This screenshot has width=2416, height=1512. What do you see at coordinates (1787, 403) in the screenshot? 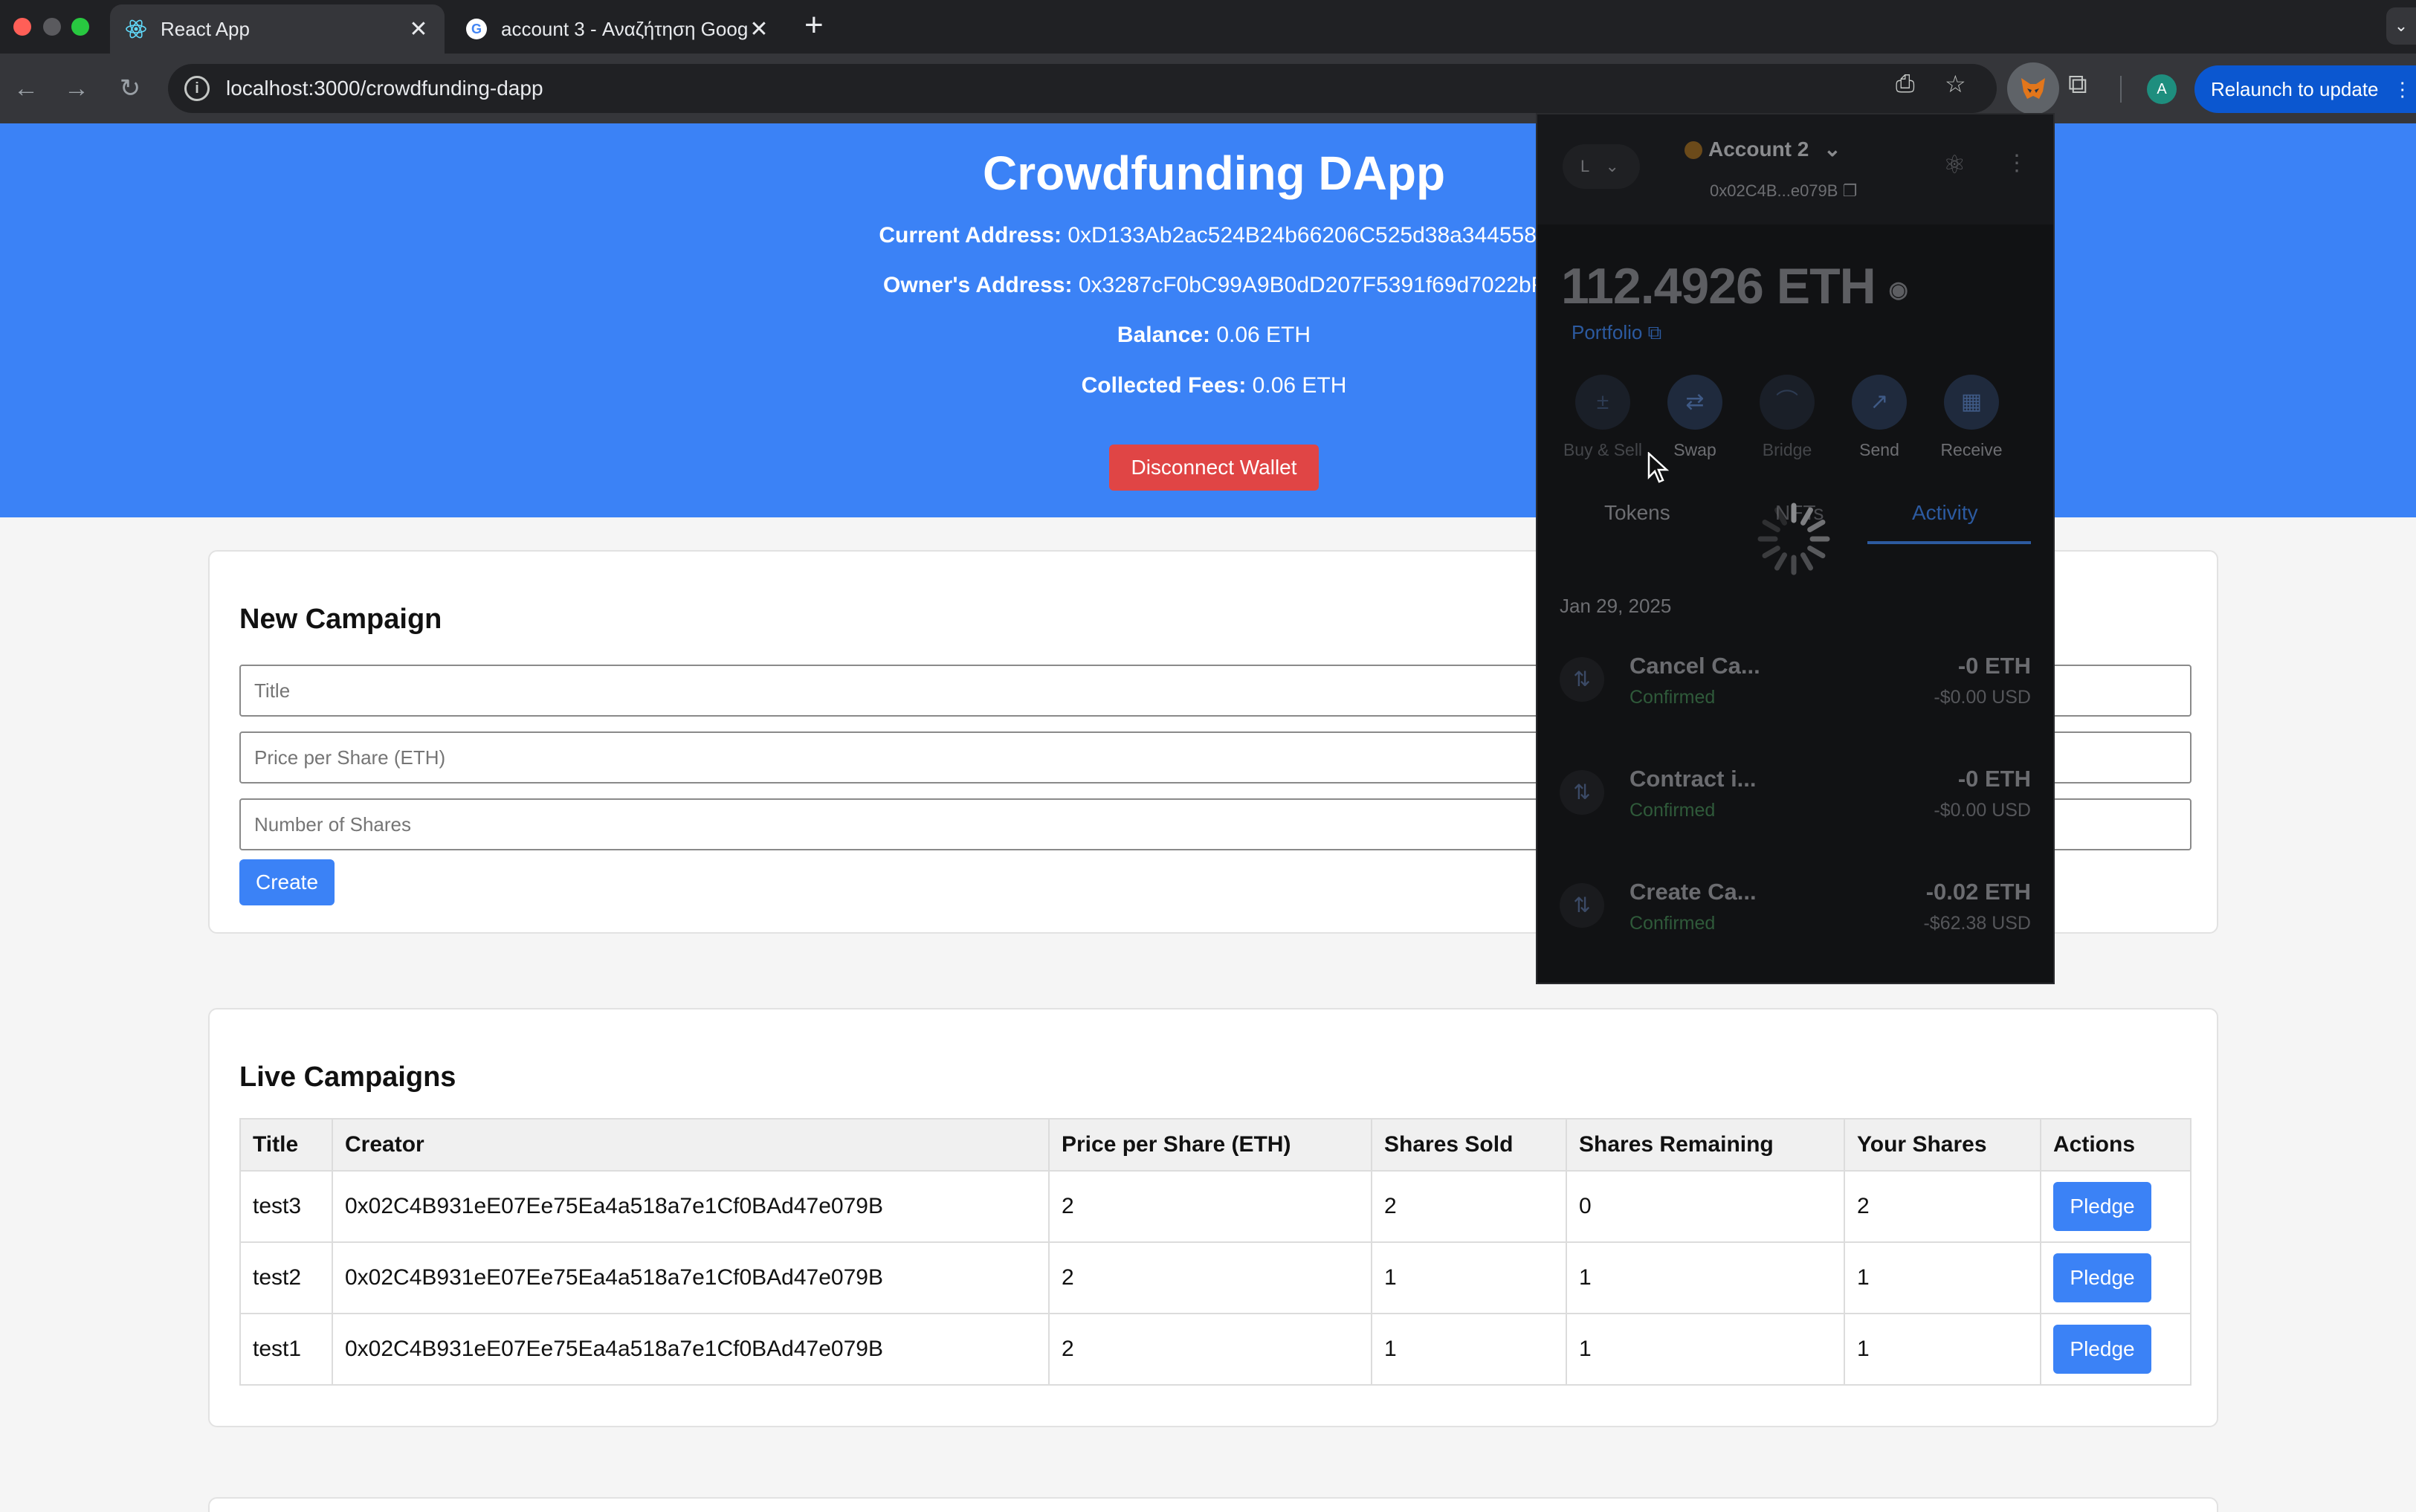
I see `bridge-icon: ⌒` at bounding box center [1787, 403].